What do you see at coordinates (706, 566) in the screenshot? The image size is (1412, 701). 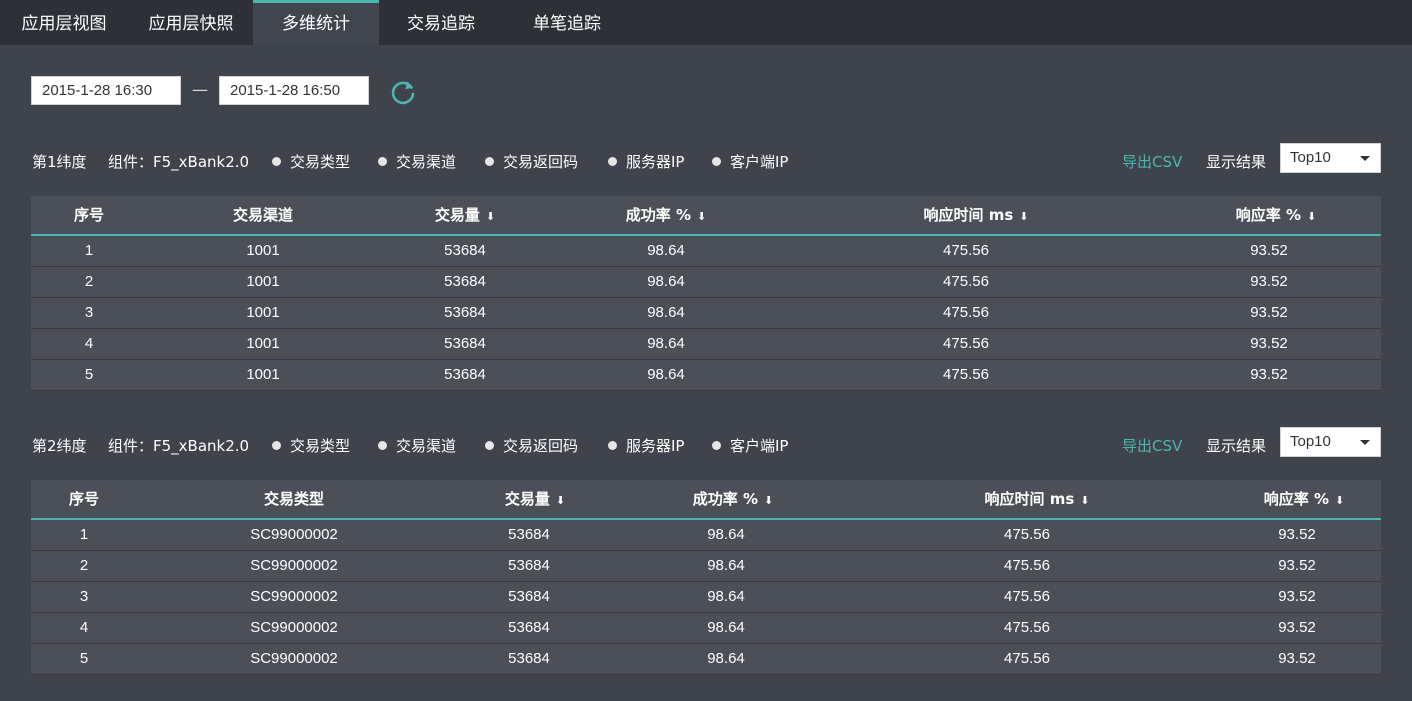 I see `table-row: 2 SC99000002 53684 98.64 475.56 93.52` at bounding box center [706, 566].